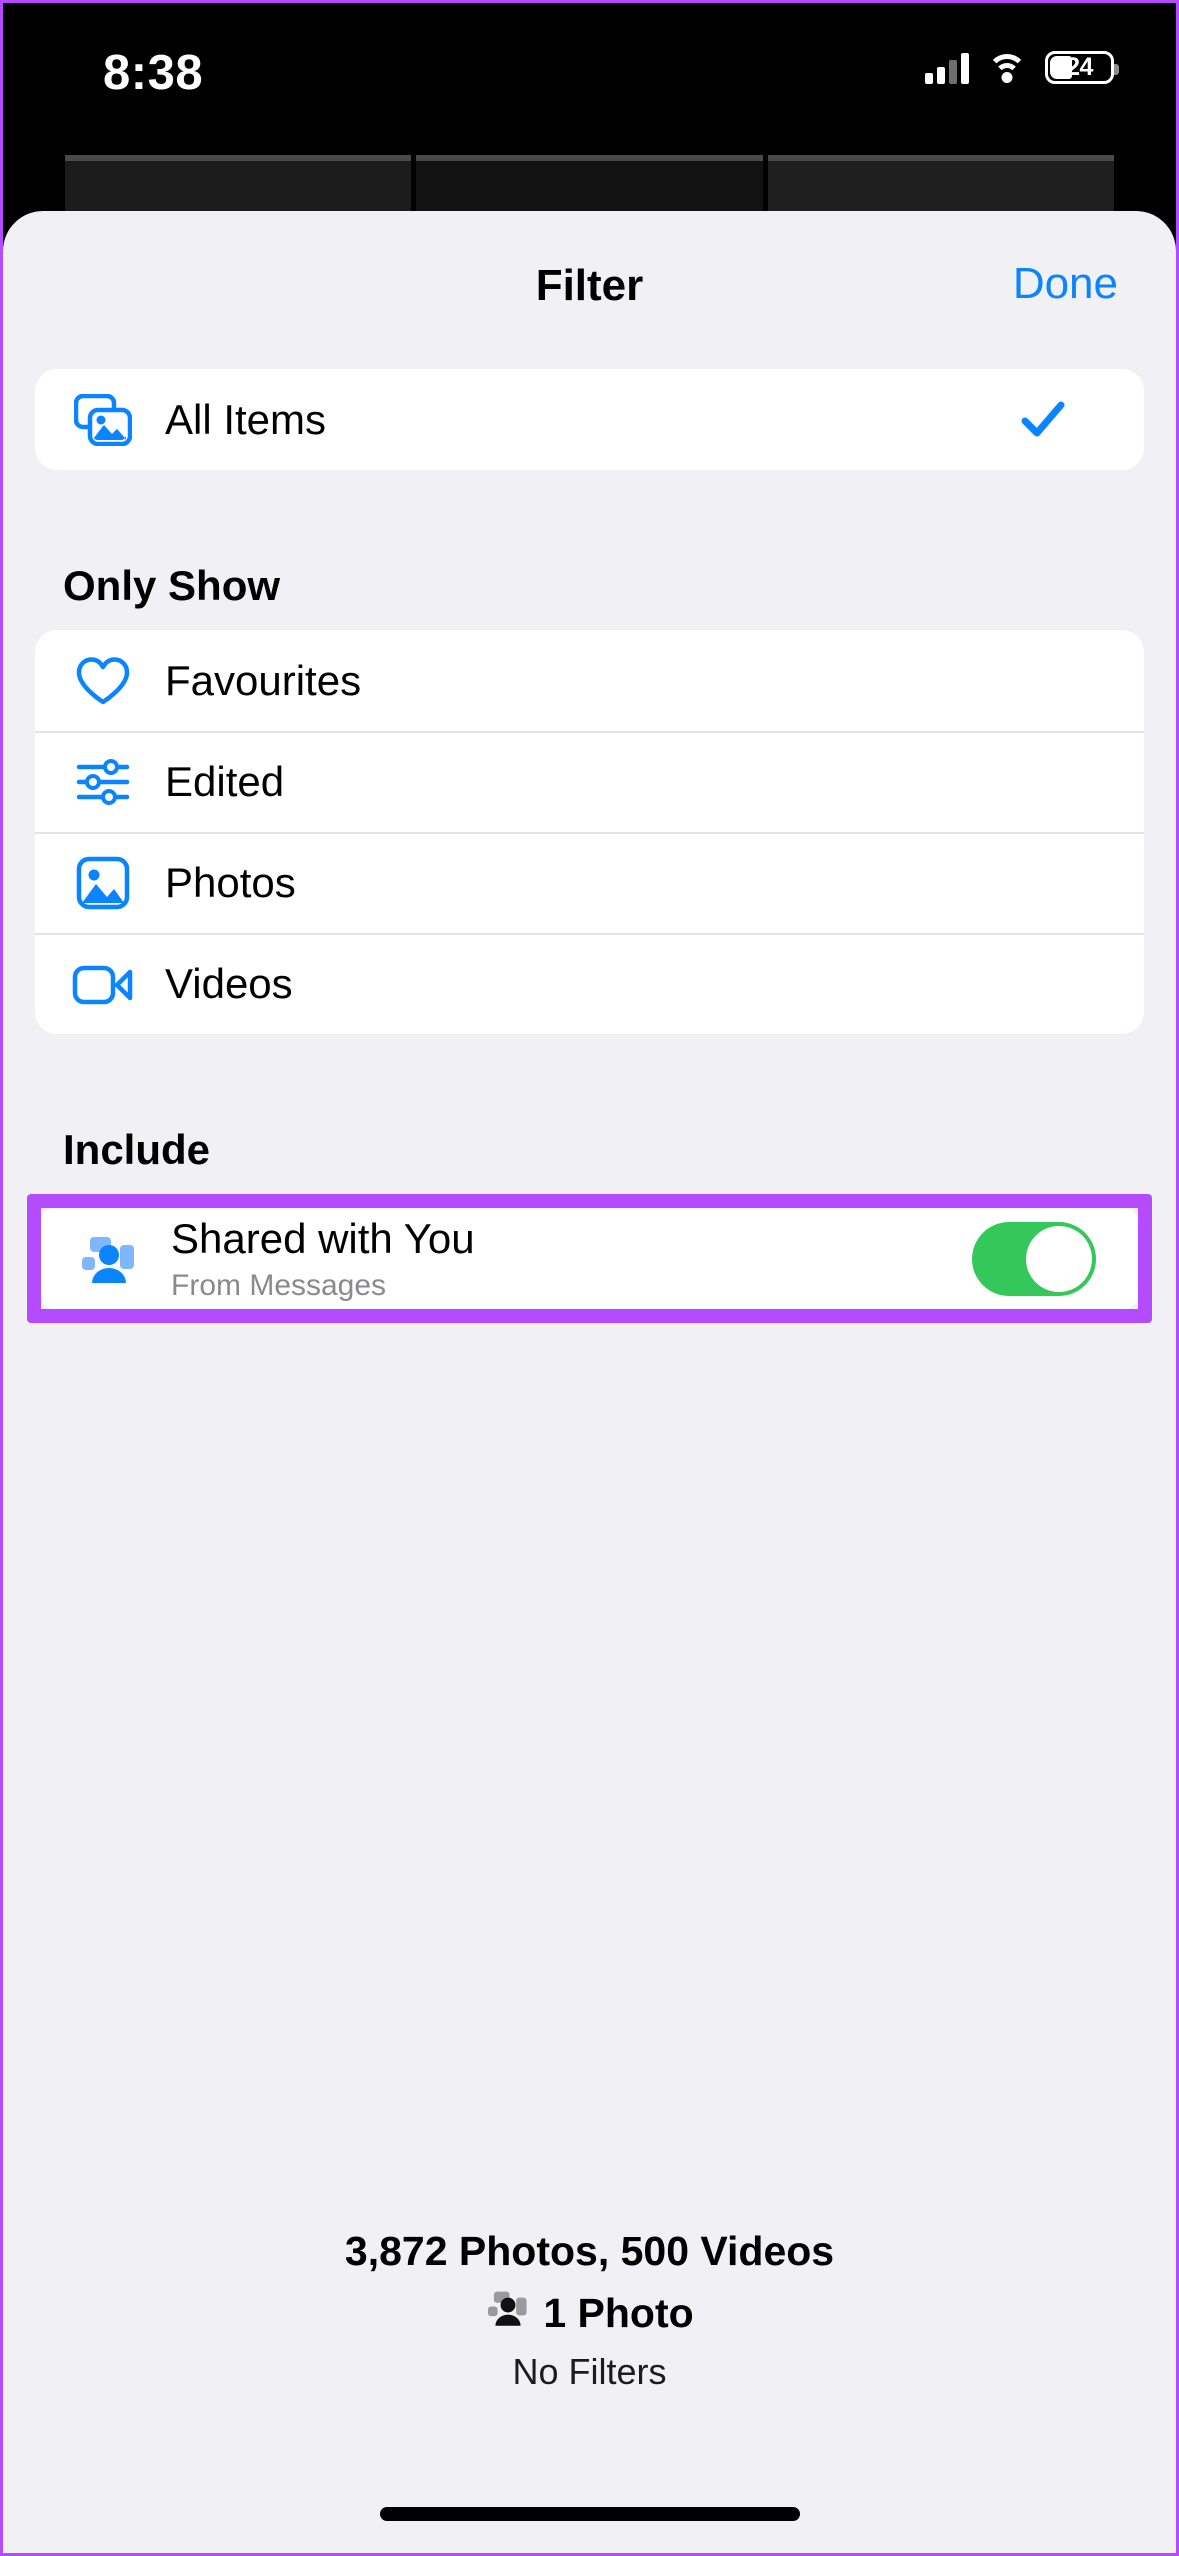  What do you see at coordinates (323, 1238) in the screenshot?
I see `filter-option-label: Shared with You` at bounding box center [323, 1238].